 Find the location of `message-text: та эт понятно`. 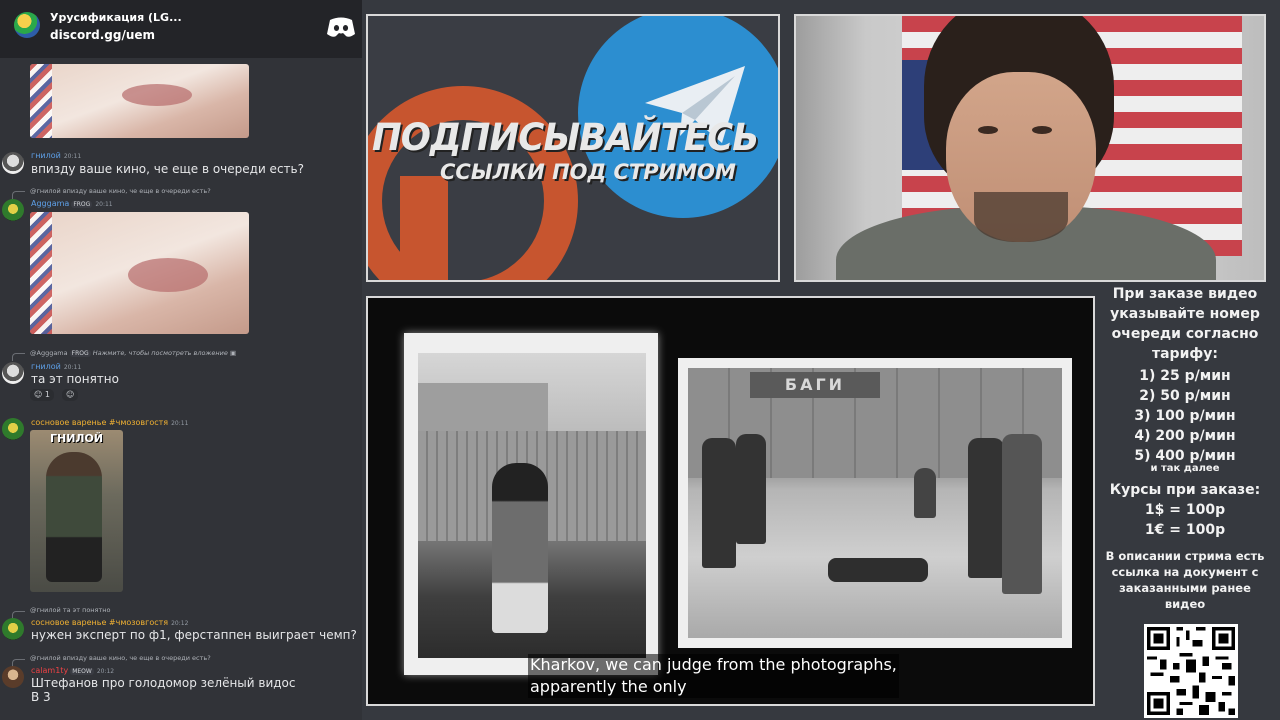

message-text: та эт понятно is located at coordinates (75, 379).